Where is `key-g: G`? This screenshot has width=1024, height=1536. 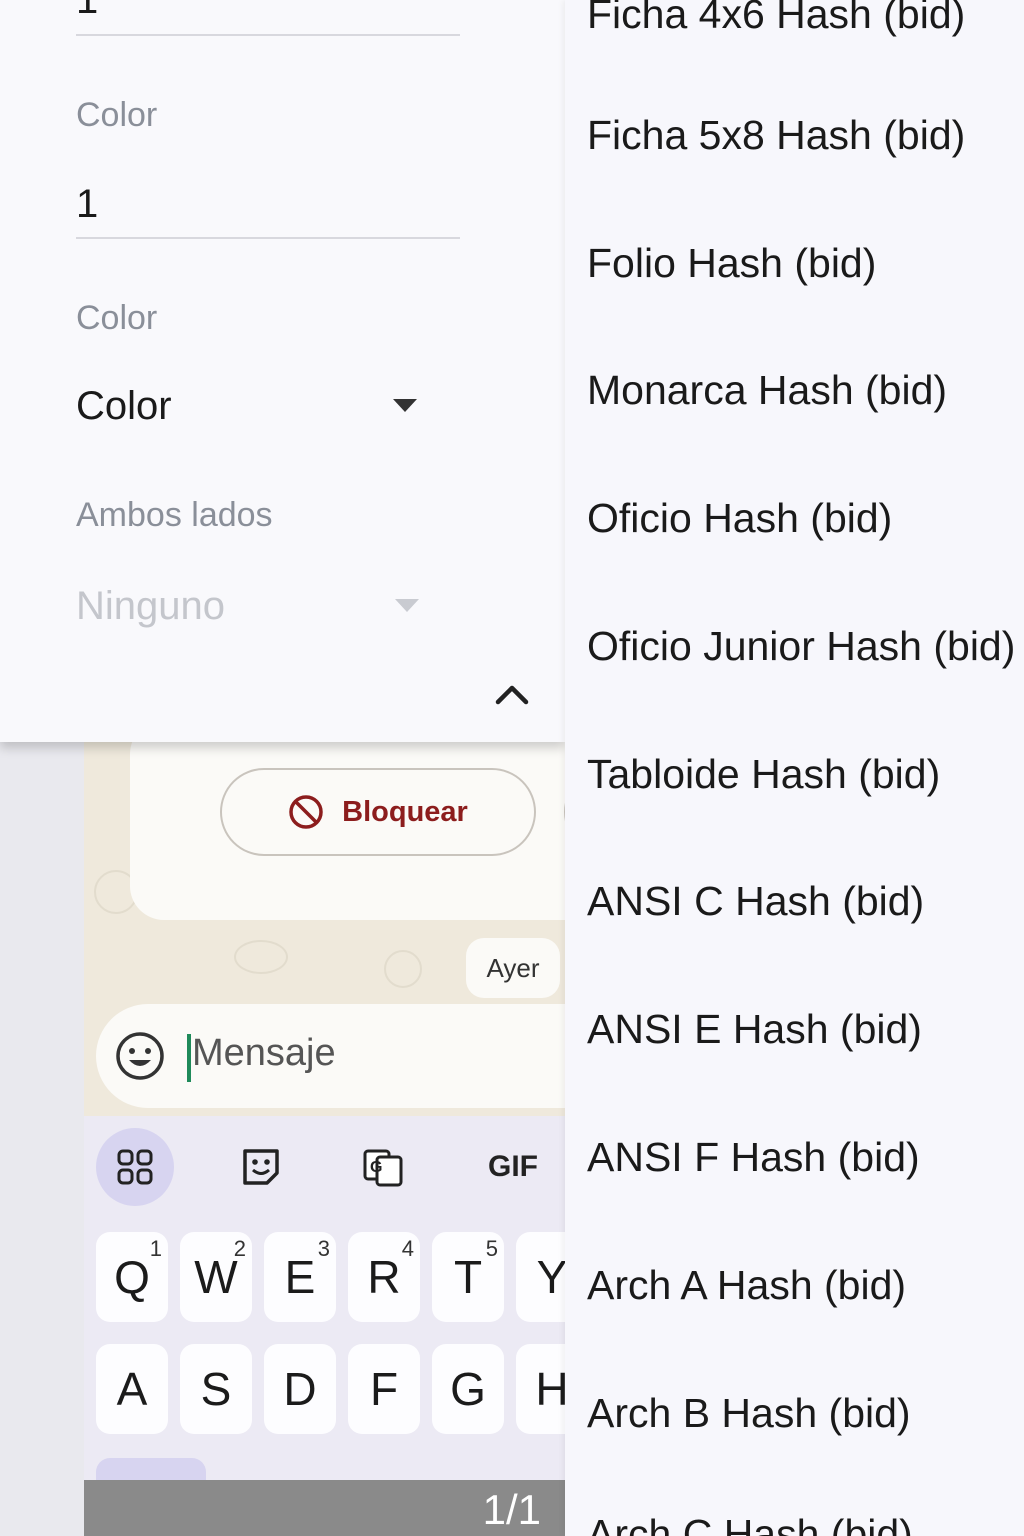 key-g: G is located at coordinates (468, 1389).